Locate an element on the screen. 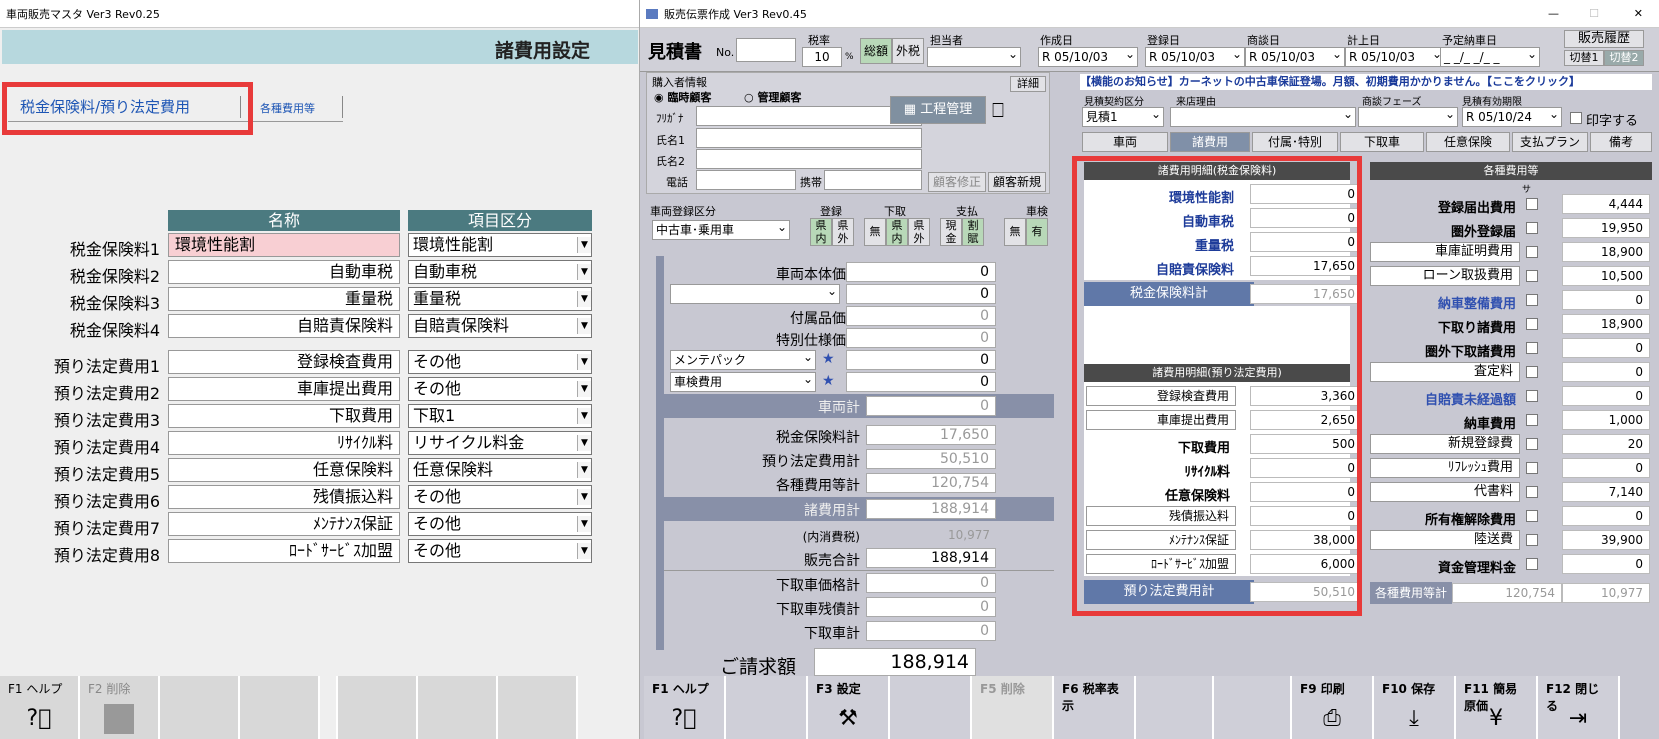 Image resolution: width=1659 pixels, height=739 pixels. subtab: 任意保険 is located at coordinates (1468, 142).